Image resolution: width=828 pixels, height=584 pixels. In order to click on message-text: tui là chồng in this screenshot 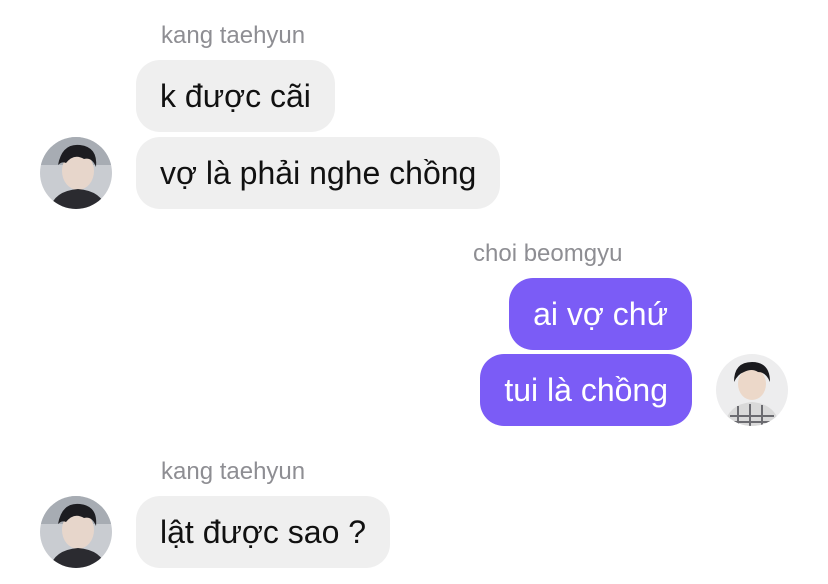, I will do `click(586, 389)`.